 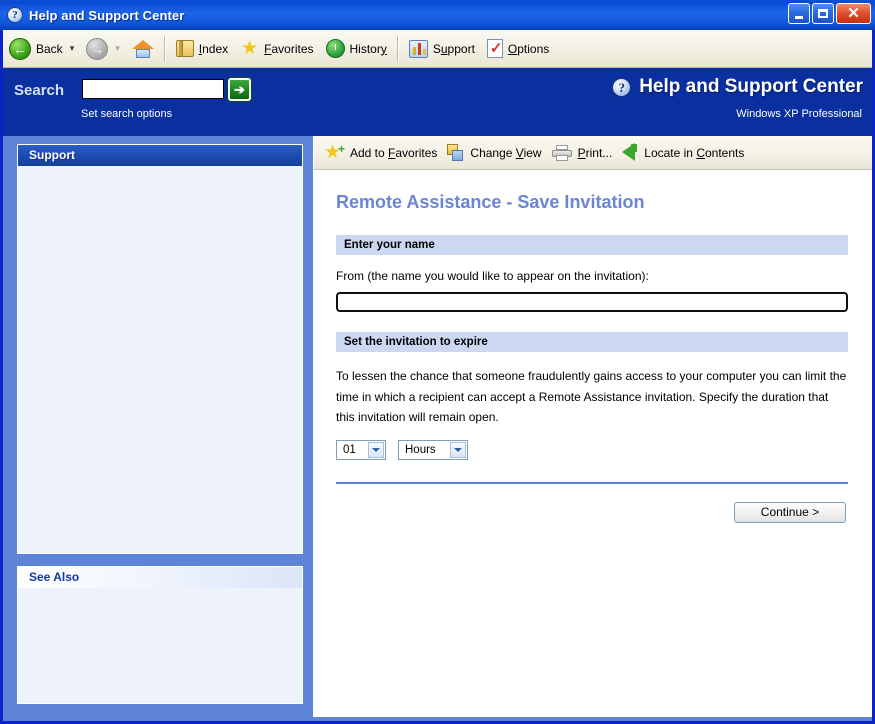 I want to click on locate-in-contents-button: Locate in Contents, so click(x=686, y=153).